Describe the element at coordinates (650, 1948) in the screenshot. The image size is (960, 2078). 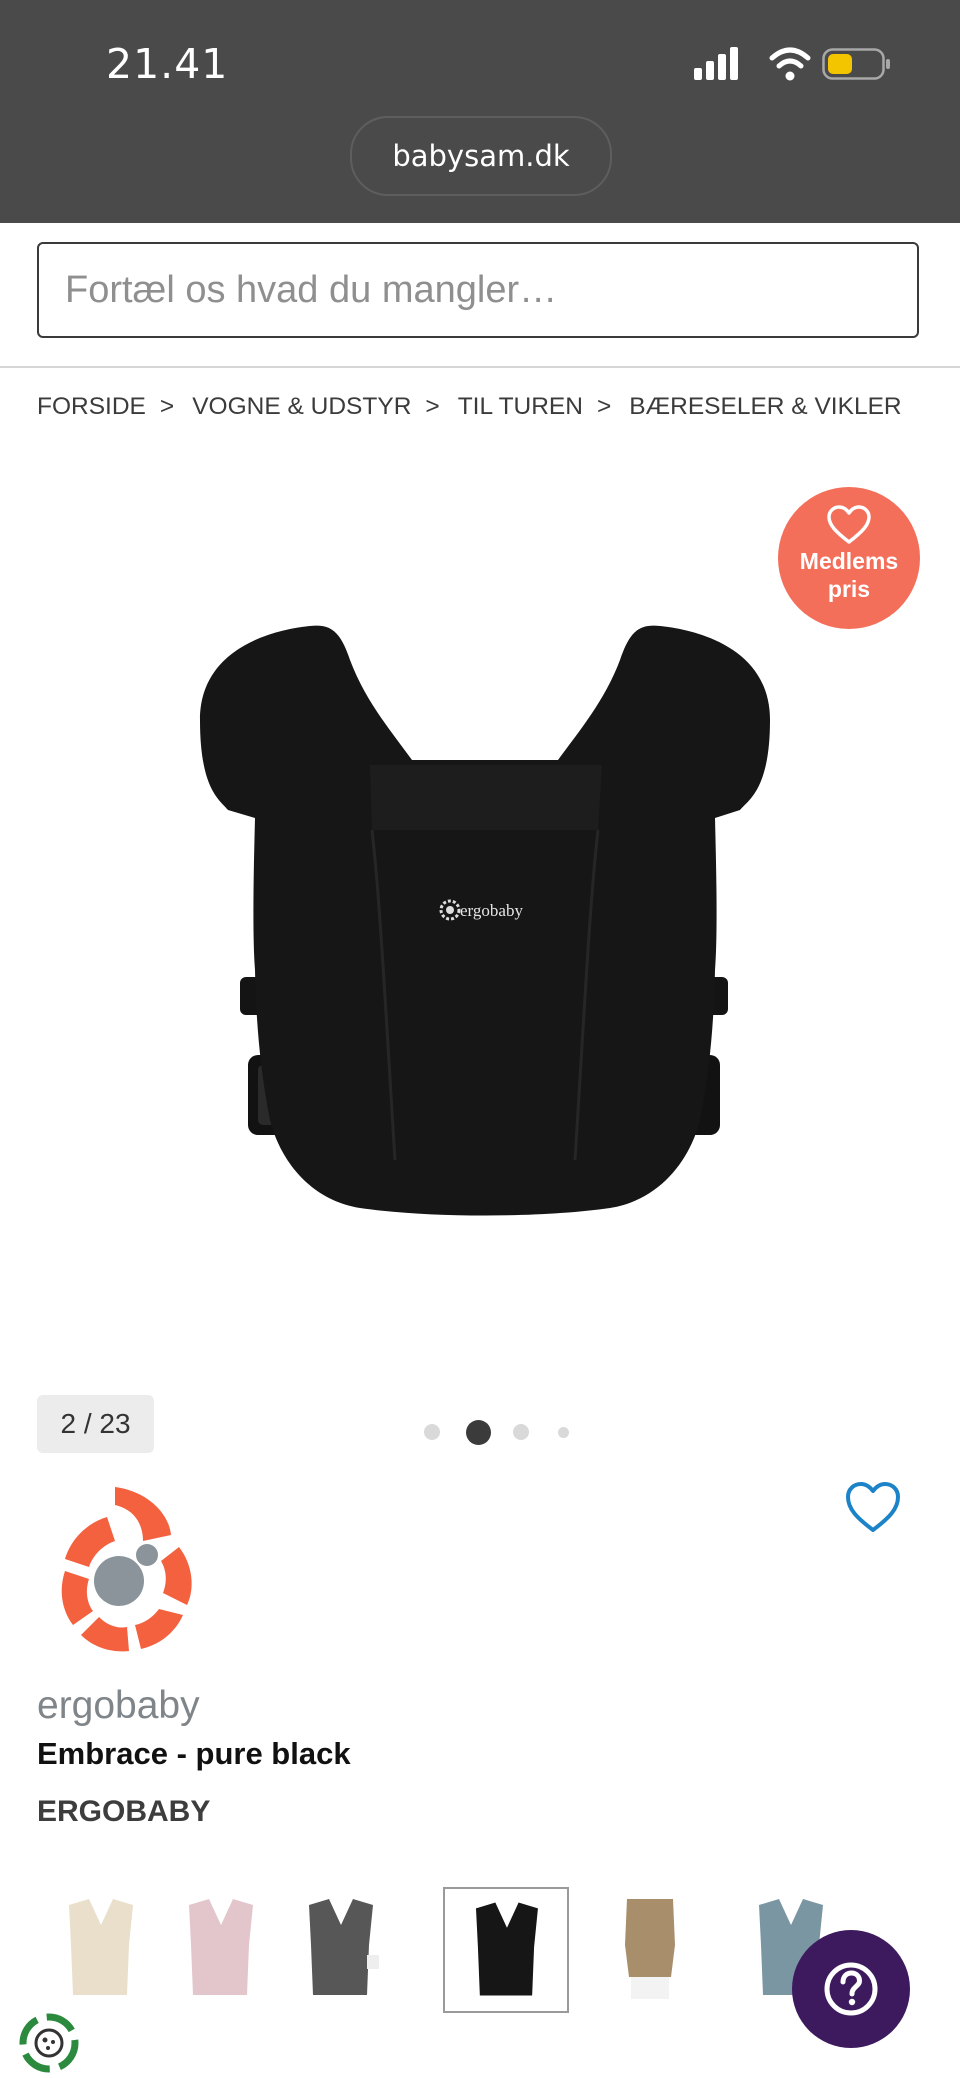
I see `variant-thumbnail-olive` at that location.